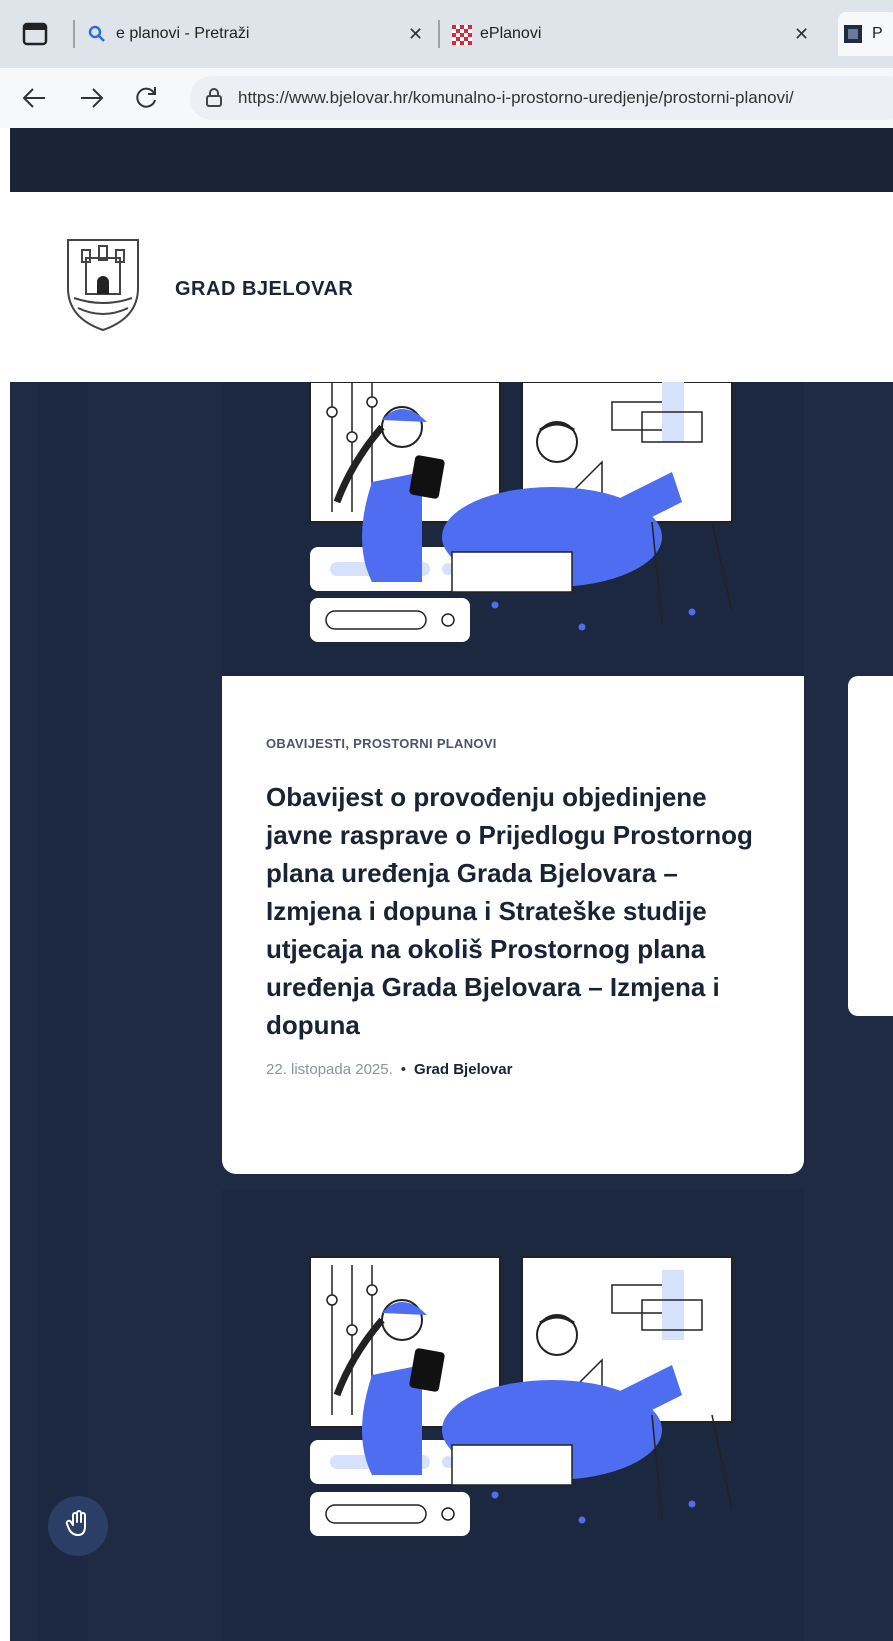 This screenshot has width=893, height=1641. I want to click on reload-icon, so click(146, 98).